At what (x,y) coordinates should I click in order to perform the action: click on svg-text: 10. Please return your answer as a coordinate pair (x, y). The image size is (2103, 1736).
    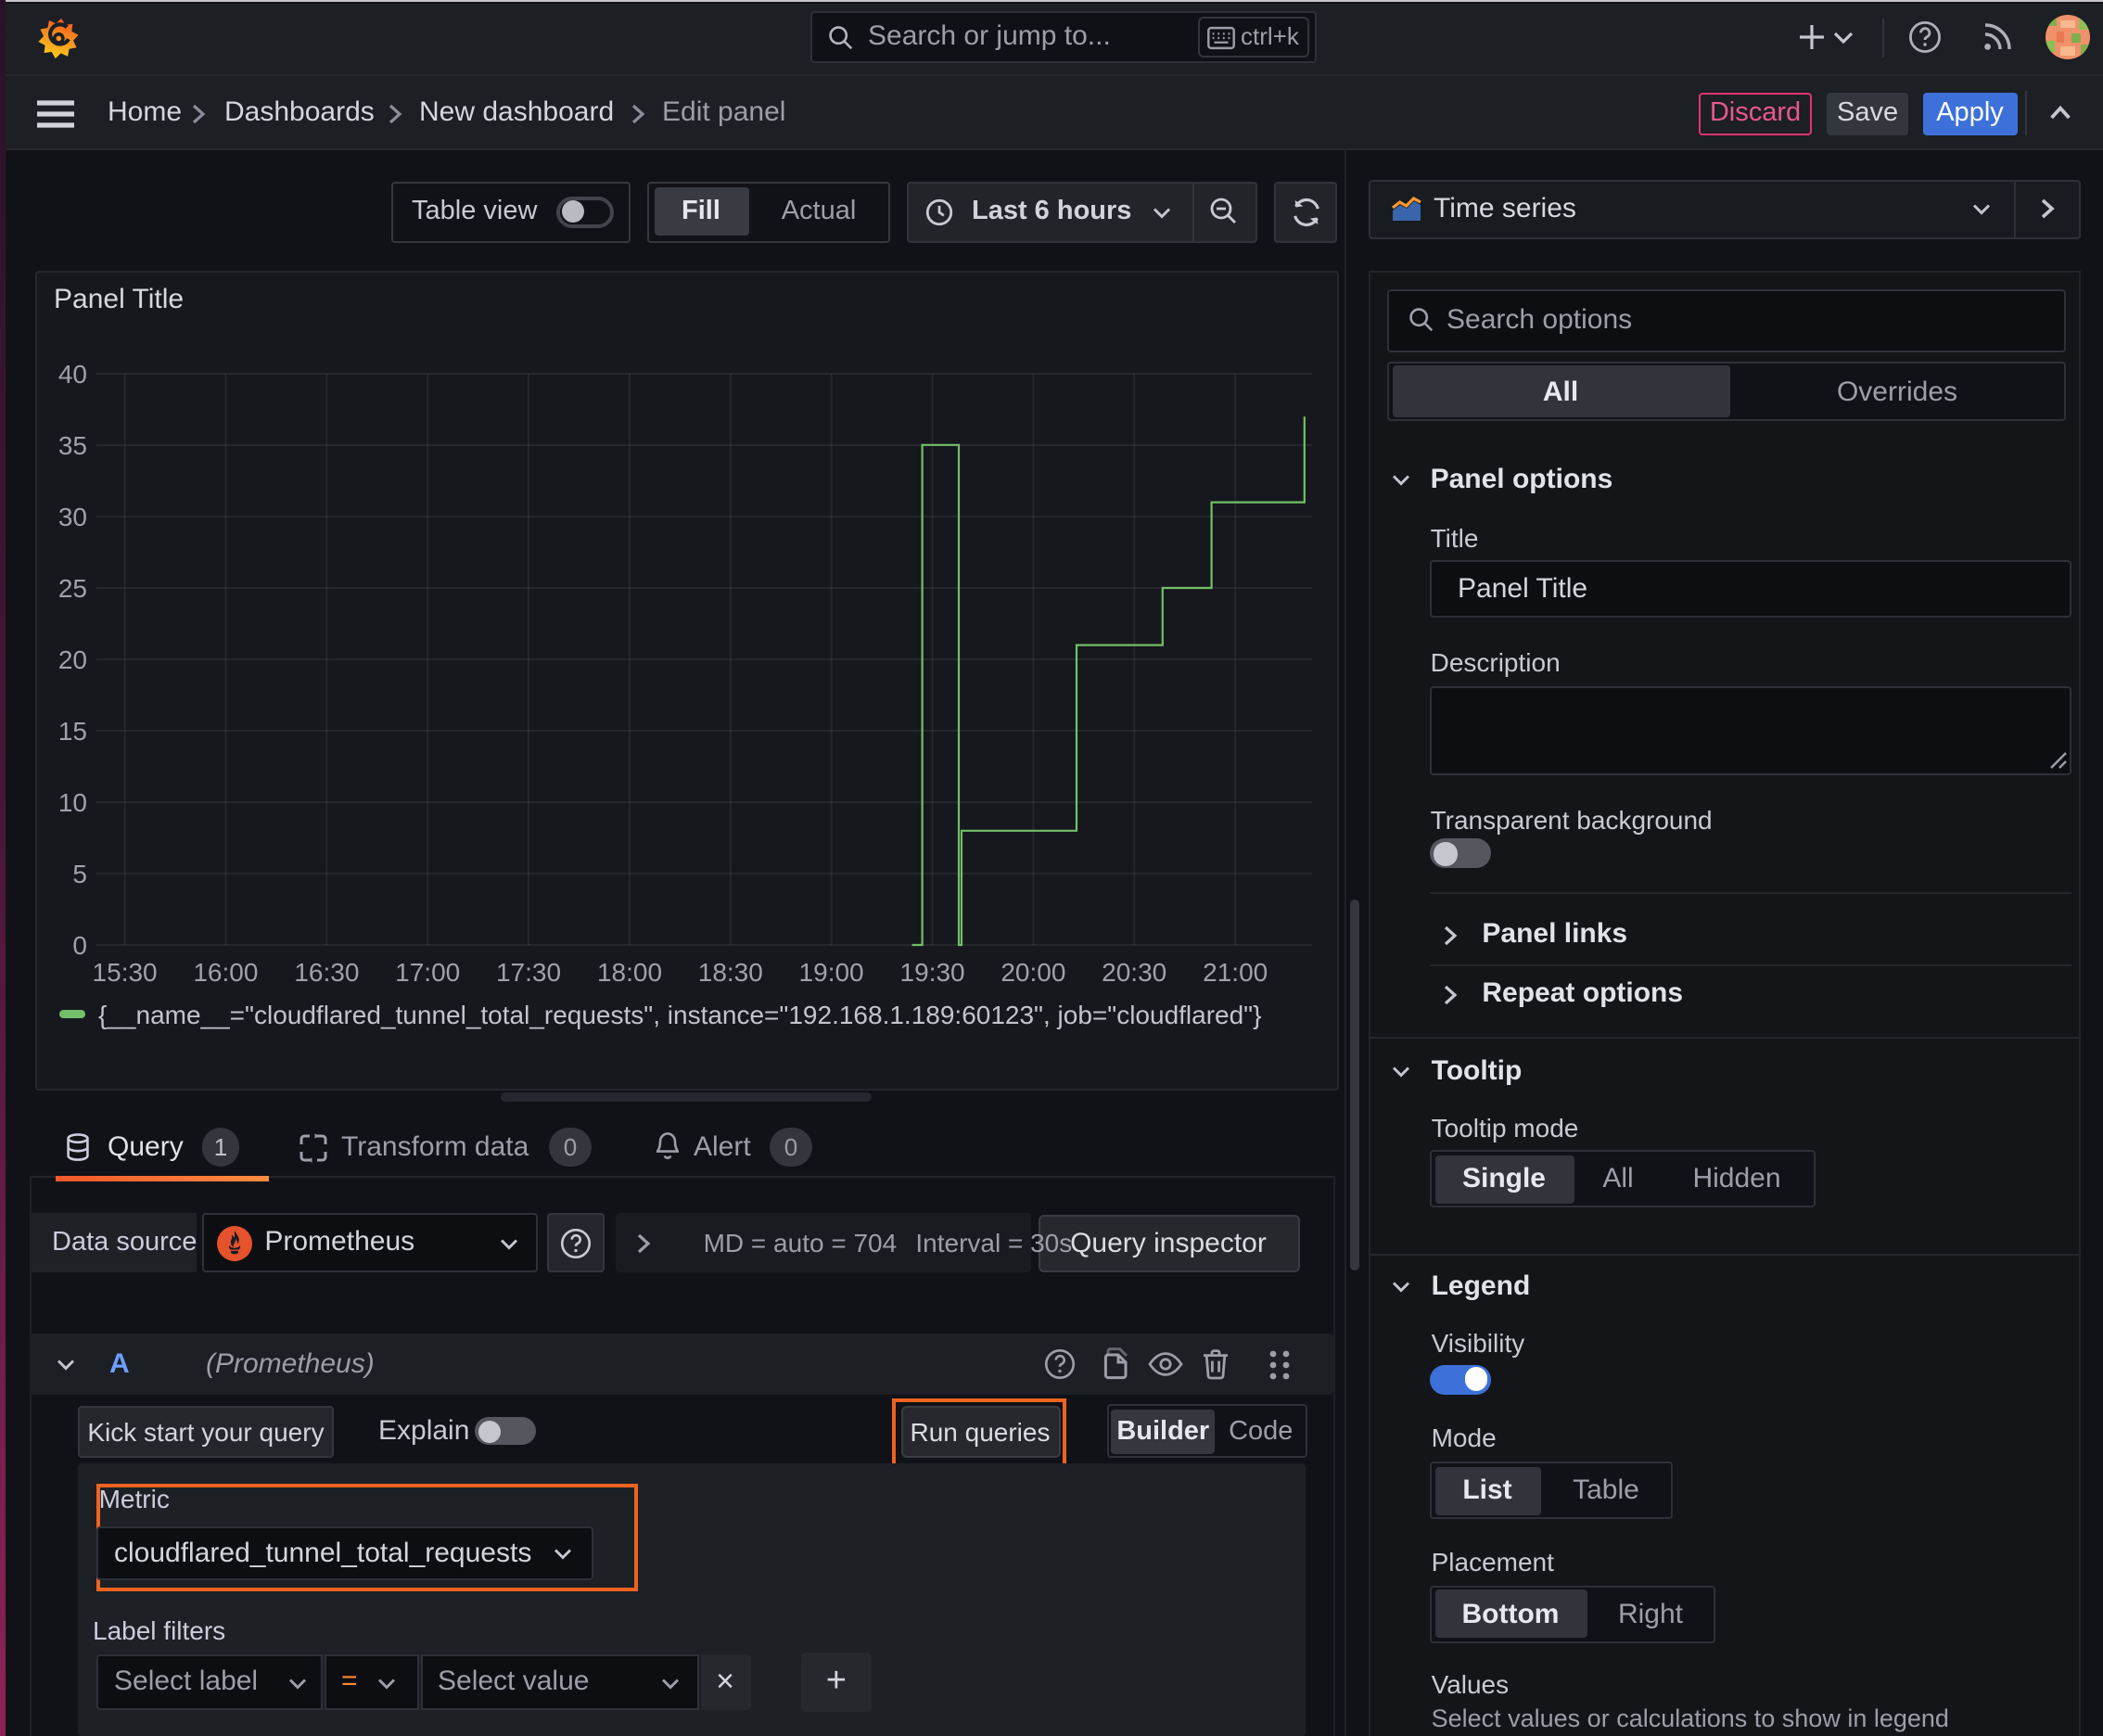
    Looking at the image, I should click on (71, 802).